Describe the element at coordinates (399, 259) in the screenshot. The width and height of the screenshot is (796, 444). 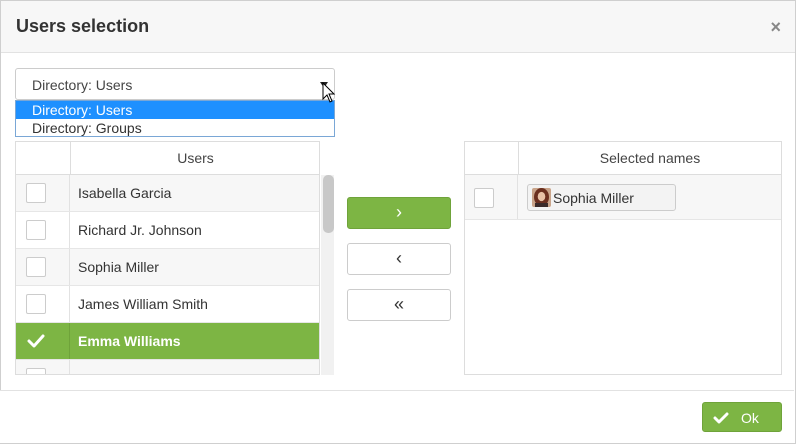
I see `remove-selected-button: ‹` at that location.